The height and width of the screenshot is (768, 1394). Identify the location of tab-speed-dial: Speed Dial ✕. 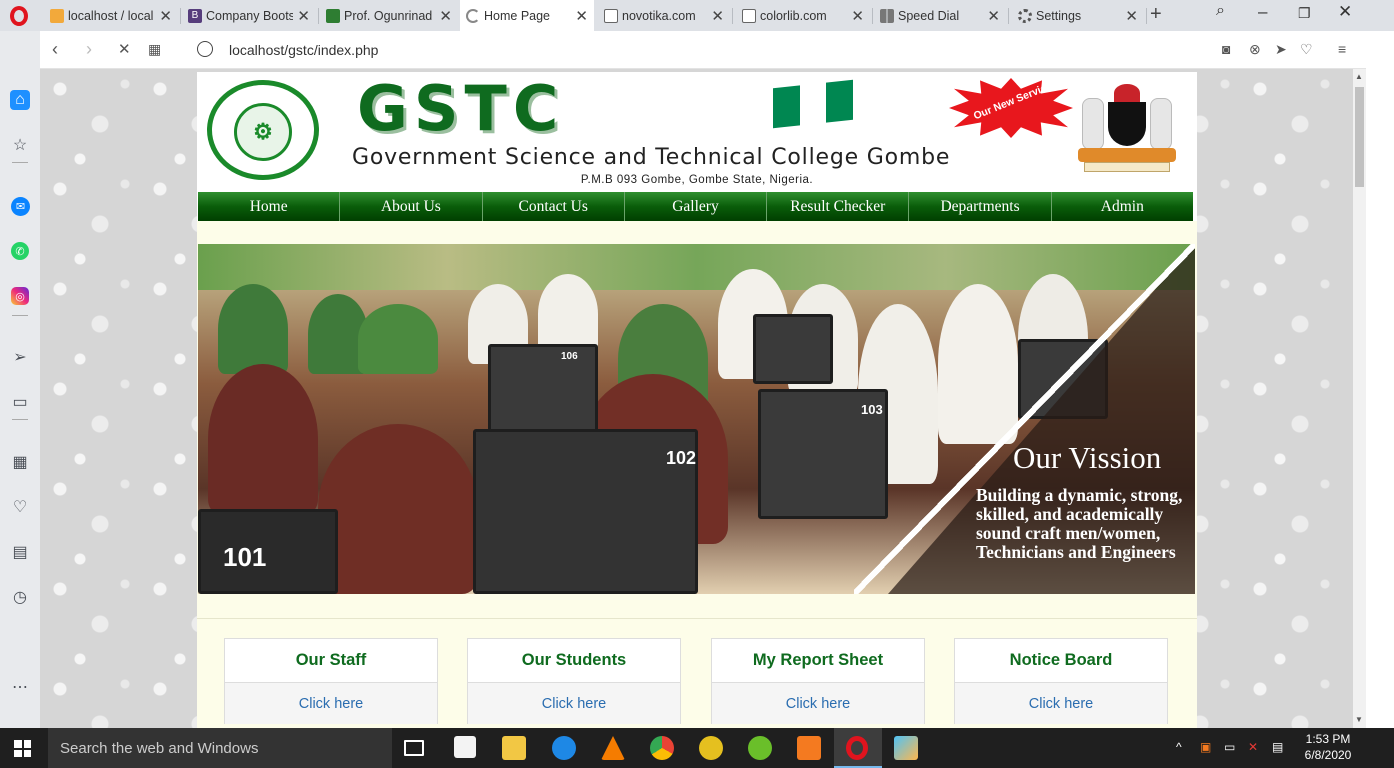
(940, 15).